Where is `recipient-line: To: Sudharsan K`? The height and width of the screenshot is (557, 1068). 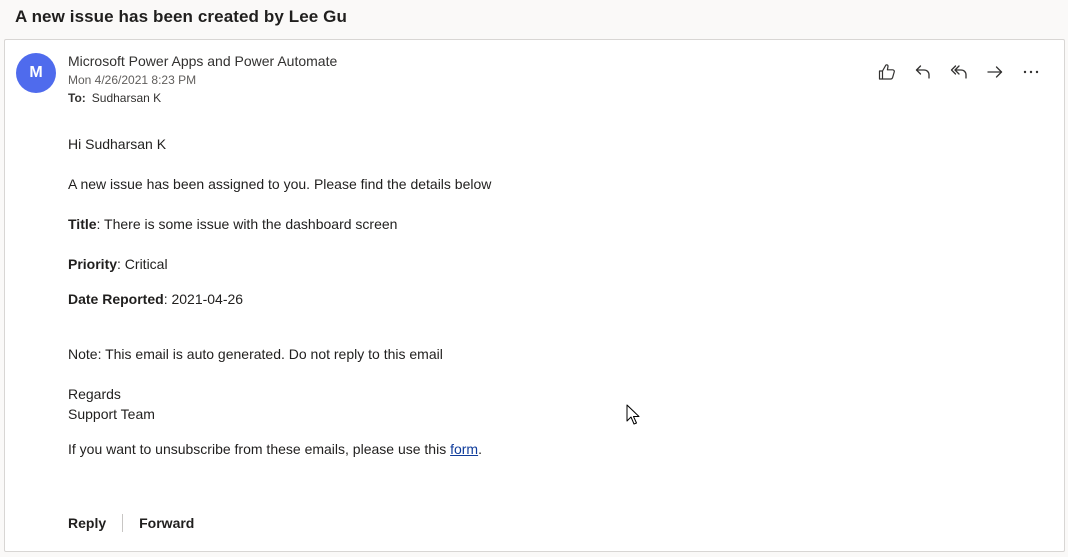
recipient-line: To: Sudharsan K is located at coordinates (202, 98).